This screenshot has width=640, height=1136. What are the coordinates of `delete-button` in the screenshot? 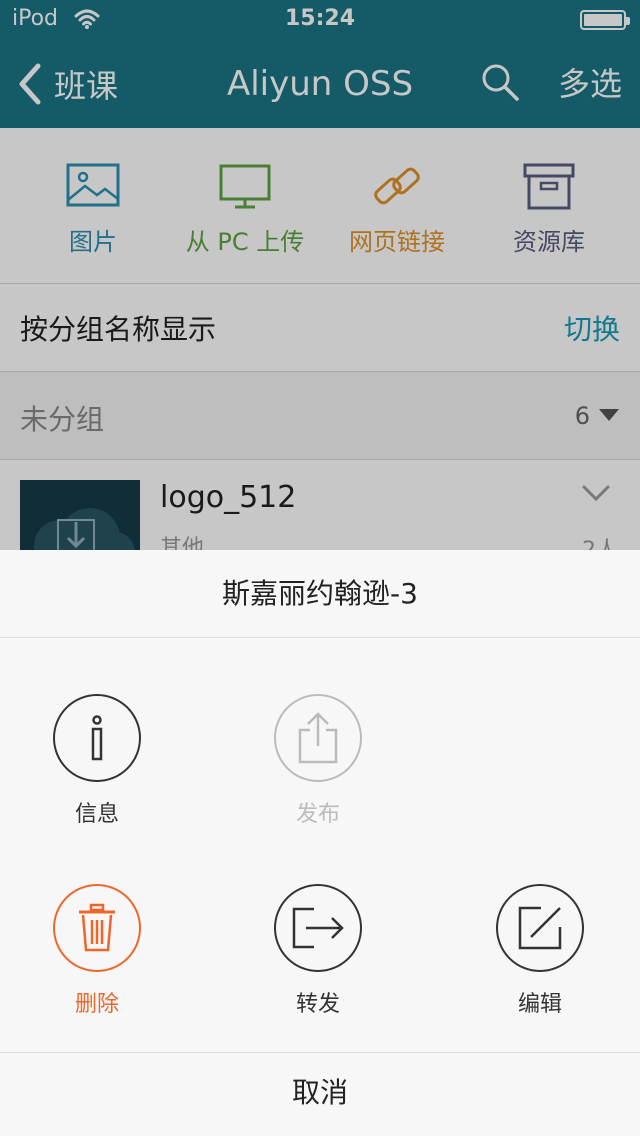 It's located at (97, 928).